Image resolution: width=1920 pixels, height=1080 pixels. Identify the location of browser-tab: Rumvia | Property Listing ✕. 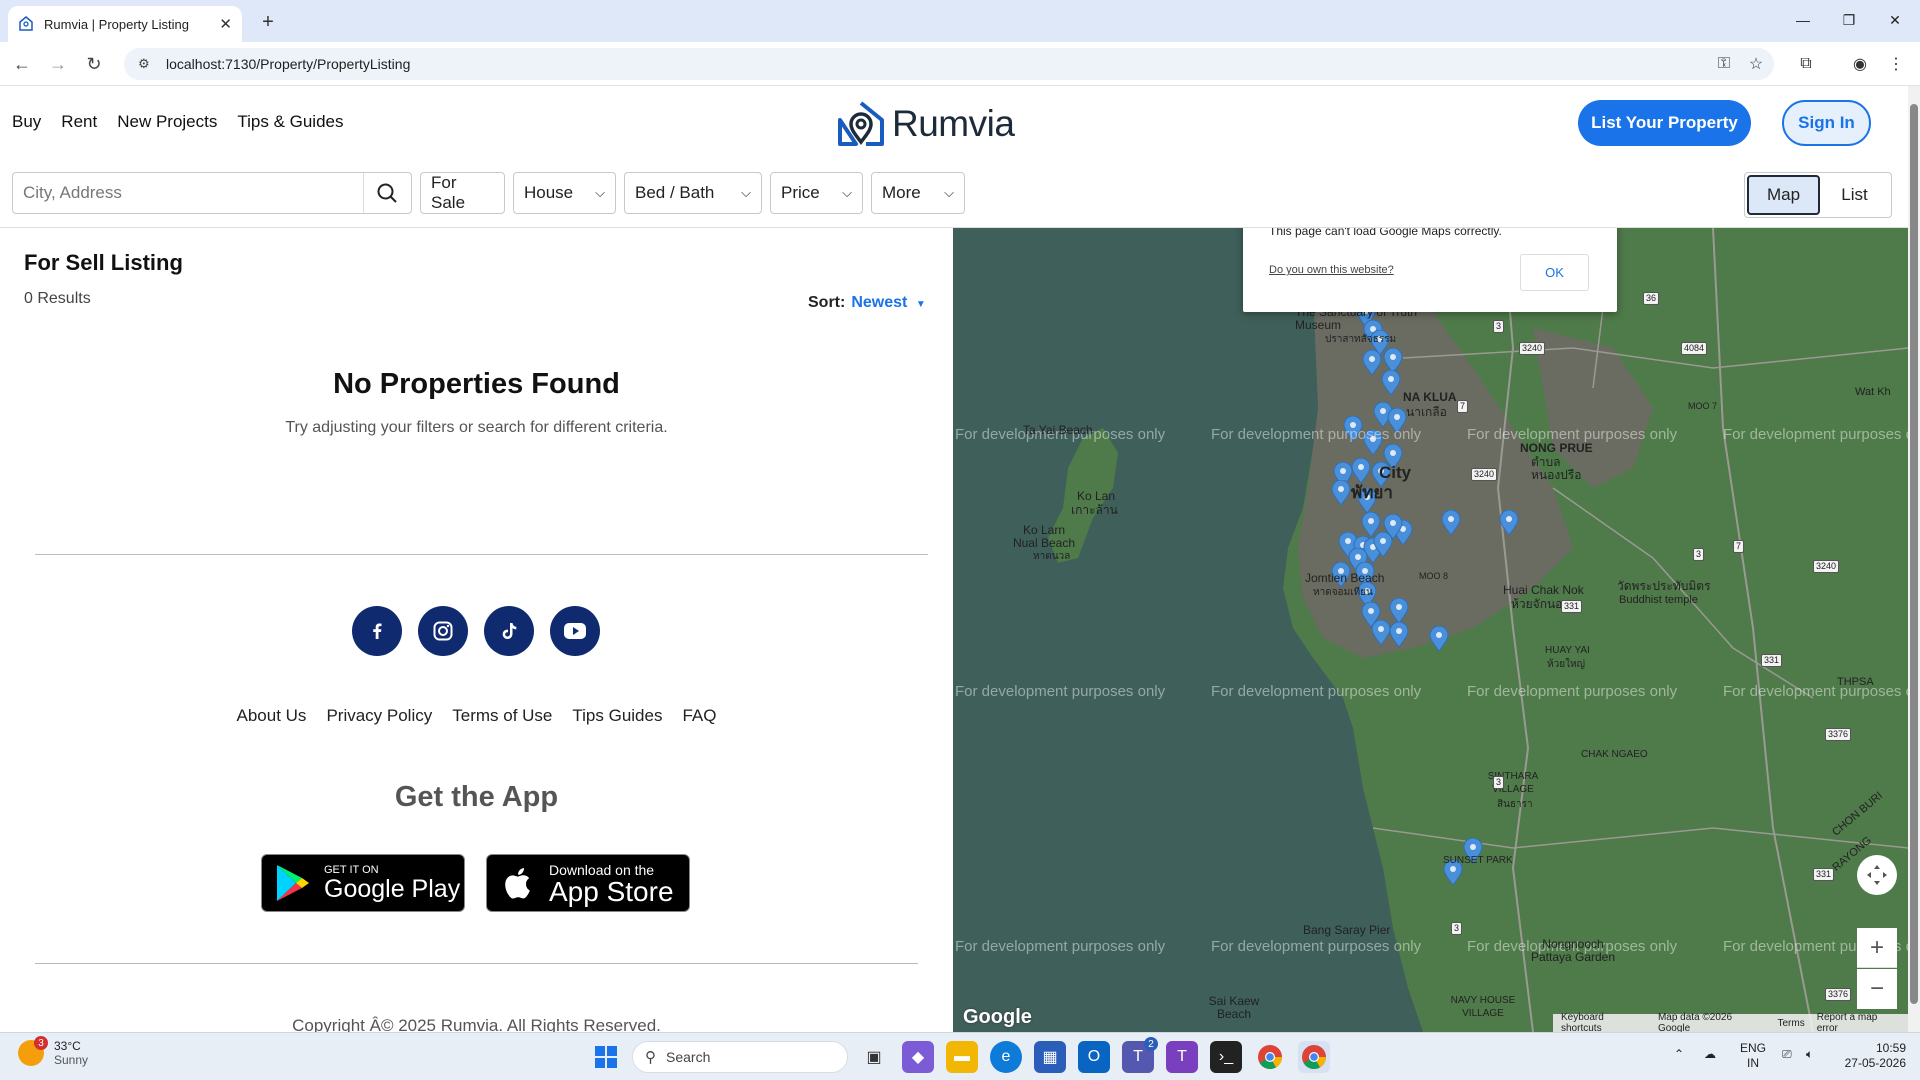
(125, 24).